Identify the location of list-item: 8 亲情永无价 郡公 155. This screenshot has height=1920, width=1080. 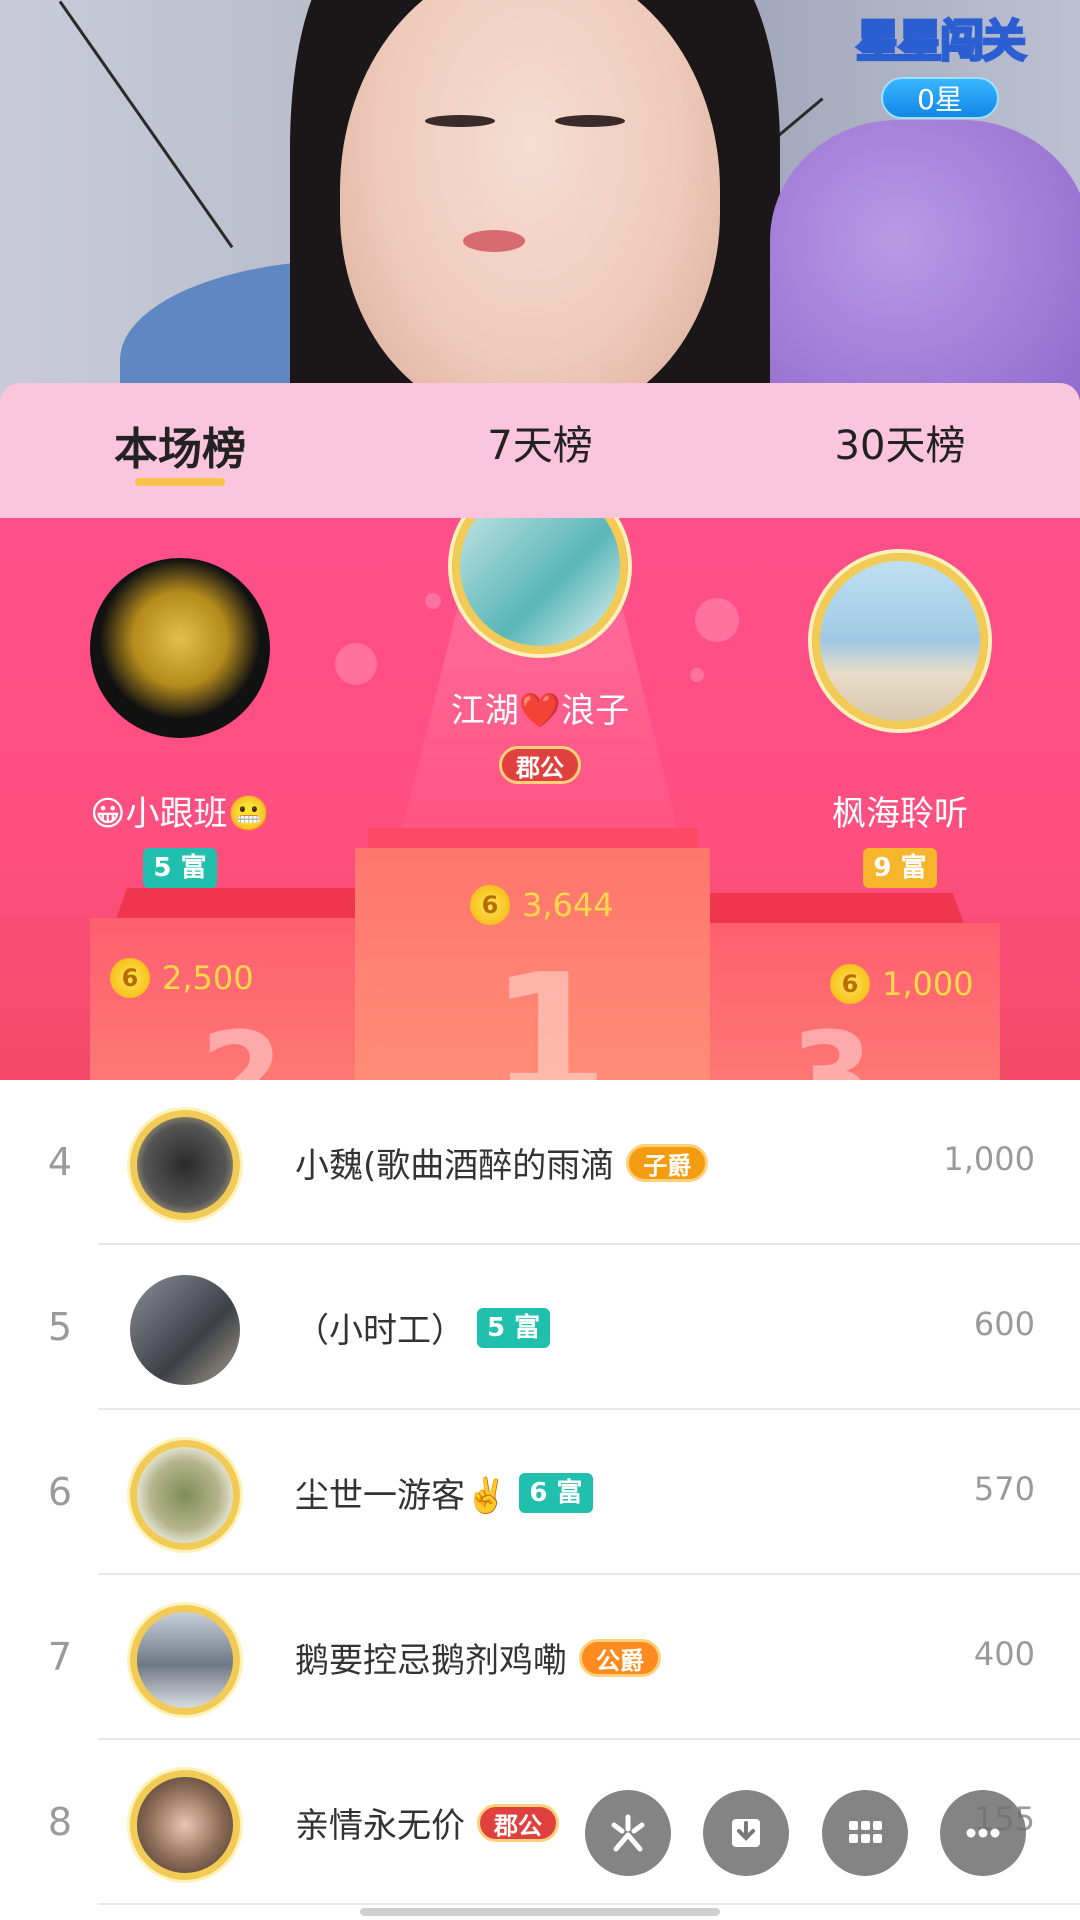
(540, 1822).